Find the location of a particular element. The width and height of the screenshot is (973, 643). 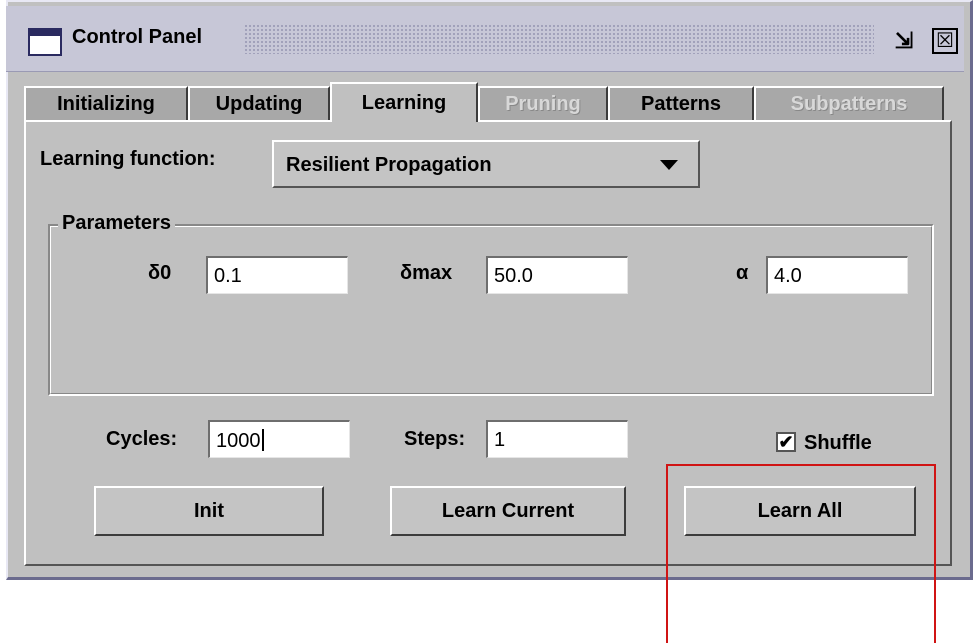

dropdown-arrow-icon is located at coordinates (669, 165).